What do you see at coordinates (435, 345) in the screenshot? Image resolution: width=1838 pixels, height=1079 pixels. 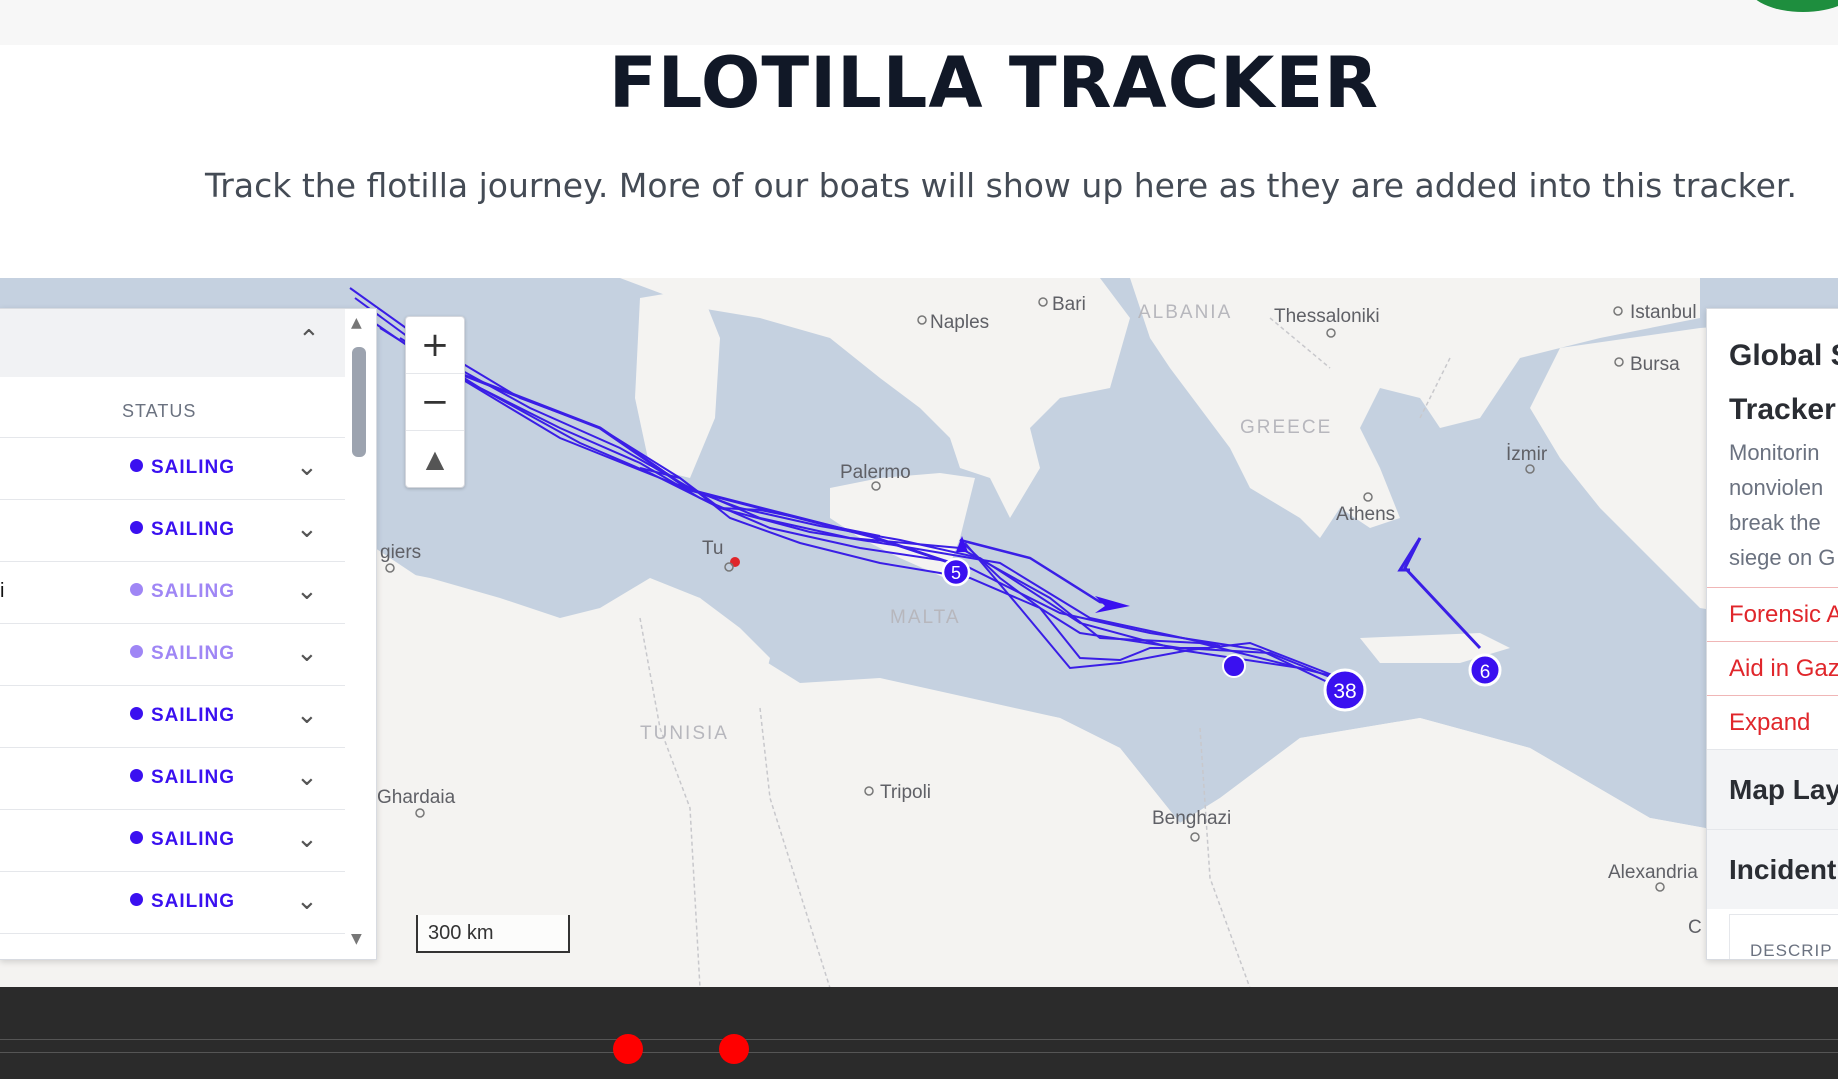 I see `zoom-in-button: +` at bounding box center [435, 345].